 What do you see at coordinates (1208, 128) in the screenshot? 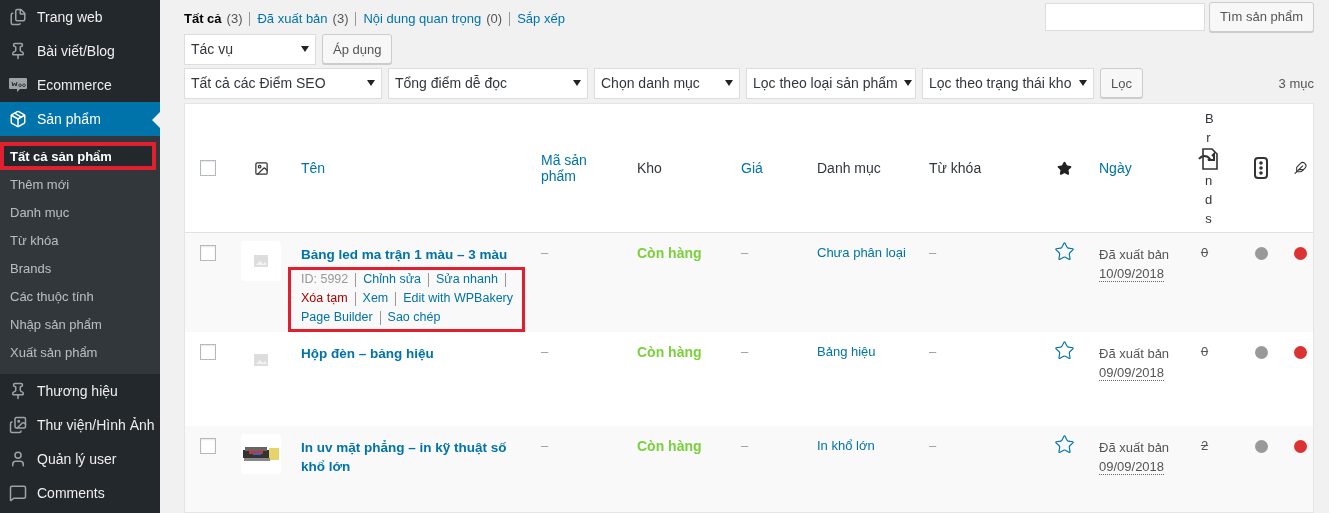
I see `column-header: Br` at bounding box center [1208, 128].